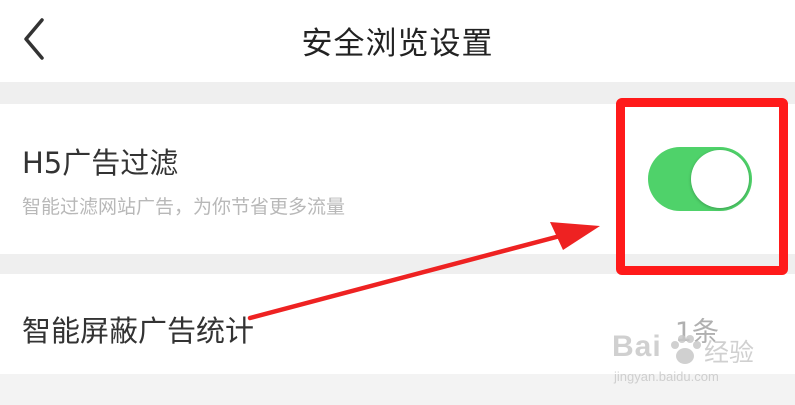  Describe the element at coordinates (686, 349) in the screenshot. I see `paw-logo-icon` at that location.